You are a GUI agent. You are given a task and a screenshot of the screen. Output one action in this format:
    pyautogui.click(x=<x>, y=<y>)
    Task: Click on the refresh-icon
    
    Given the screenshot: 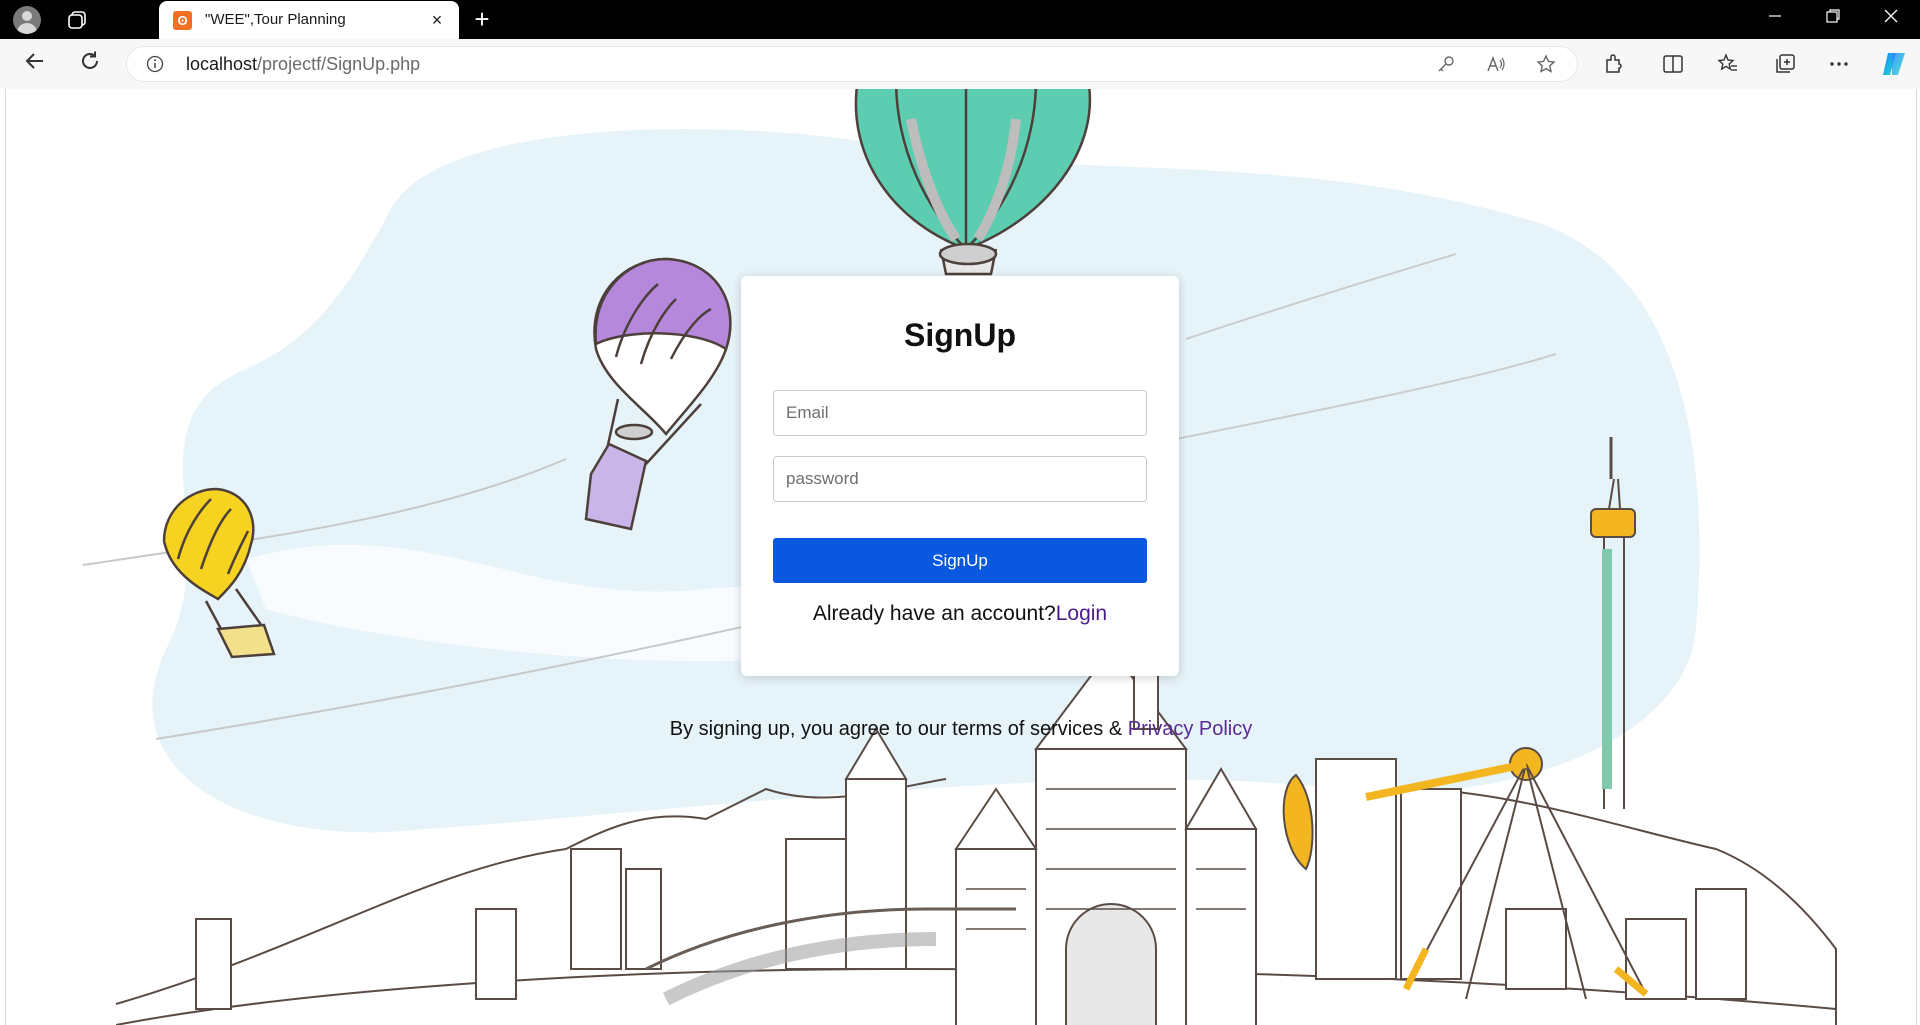 What is the action you would take?
    pyautogui.click(x=90, y=64)
    